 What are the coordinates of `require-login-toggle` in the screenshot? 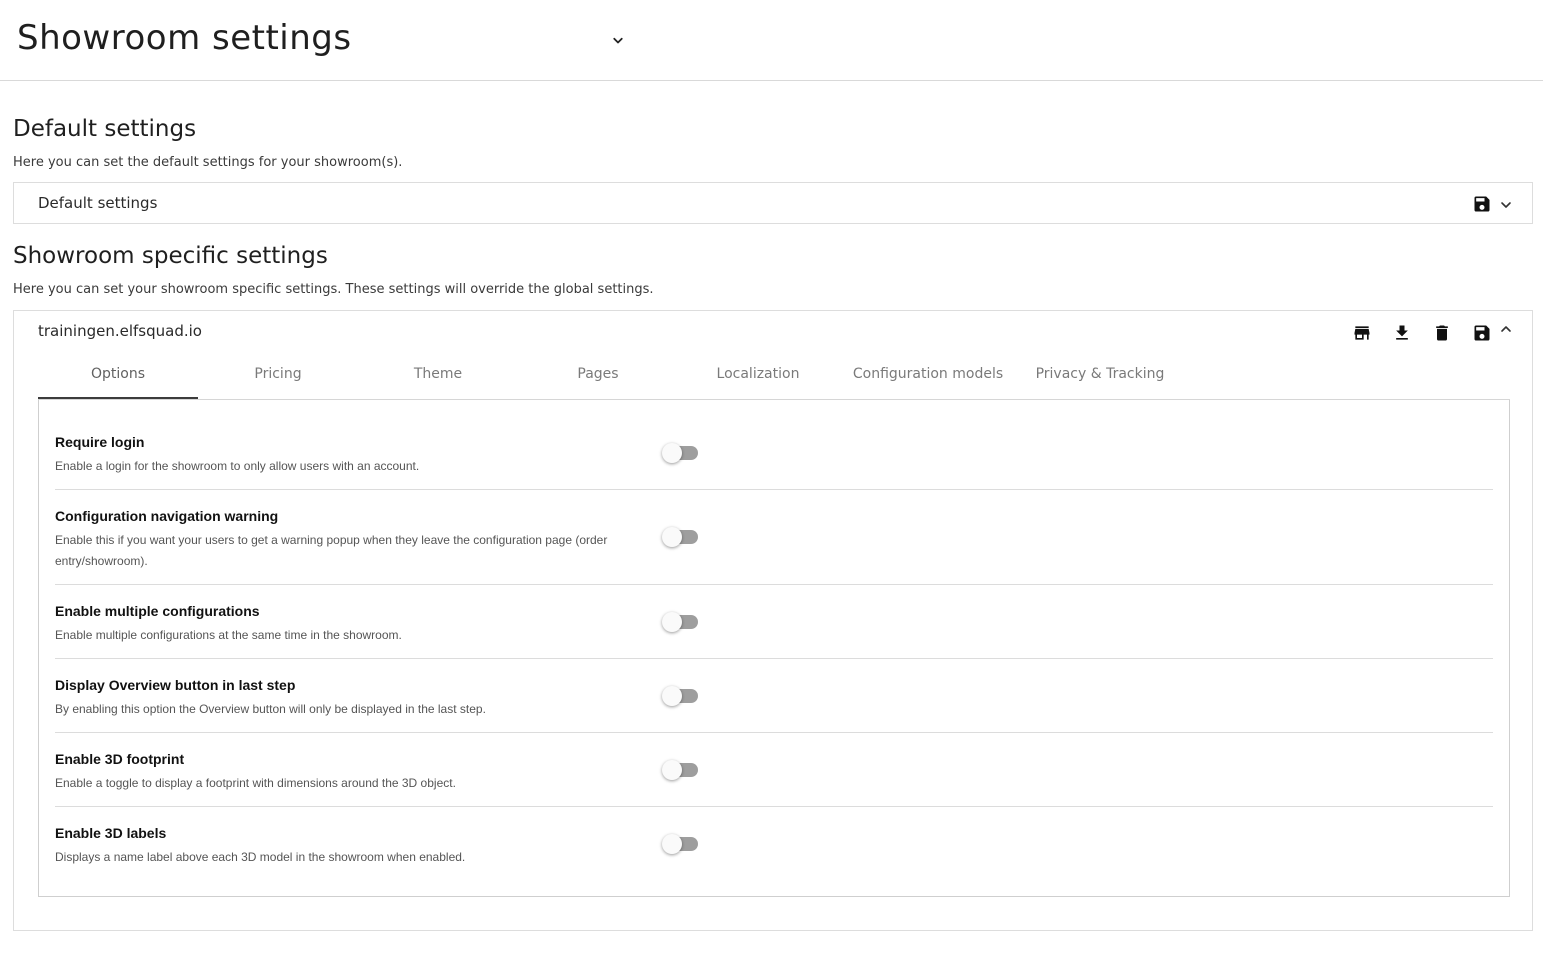 It's located at (681, 453).